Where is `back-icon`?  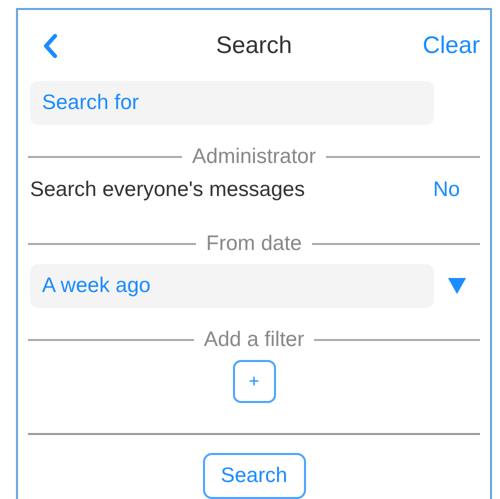
back-icon is located at coordinates (50, 45).